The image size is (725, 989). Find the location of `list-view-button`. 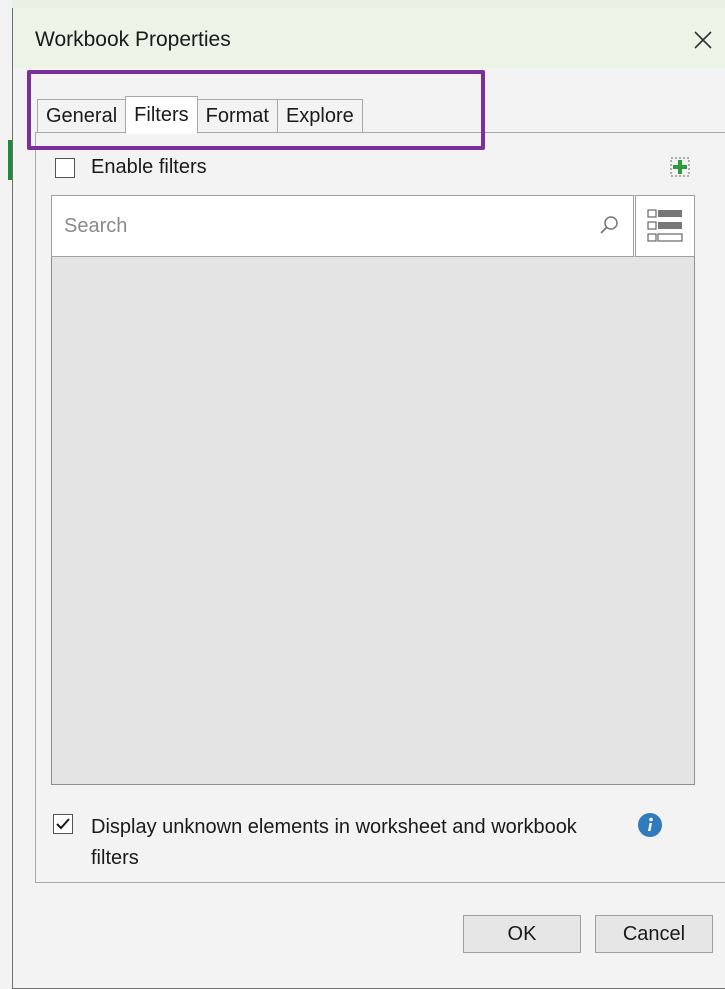

list-view-button is located at coordinates (664, 226).